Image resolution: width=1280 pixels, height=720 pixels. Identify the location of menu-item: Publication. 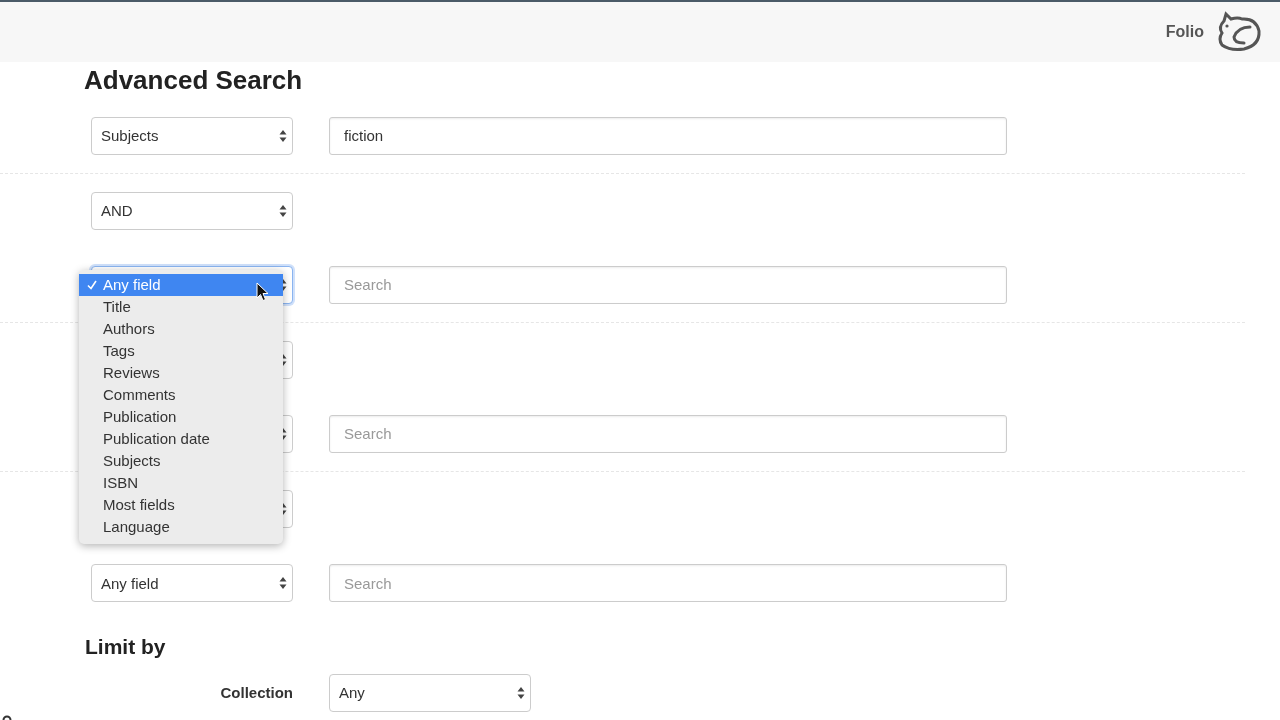
(181, 416).